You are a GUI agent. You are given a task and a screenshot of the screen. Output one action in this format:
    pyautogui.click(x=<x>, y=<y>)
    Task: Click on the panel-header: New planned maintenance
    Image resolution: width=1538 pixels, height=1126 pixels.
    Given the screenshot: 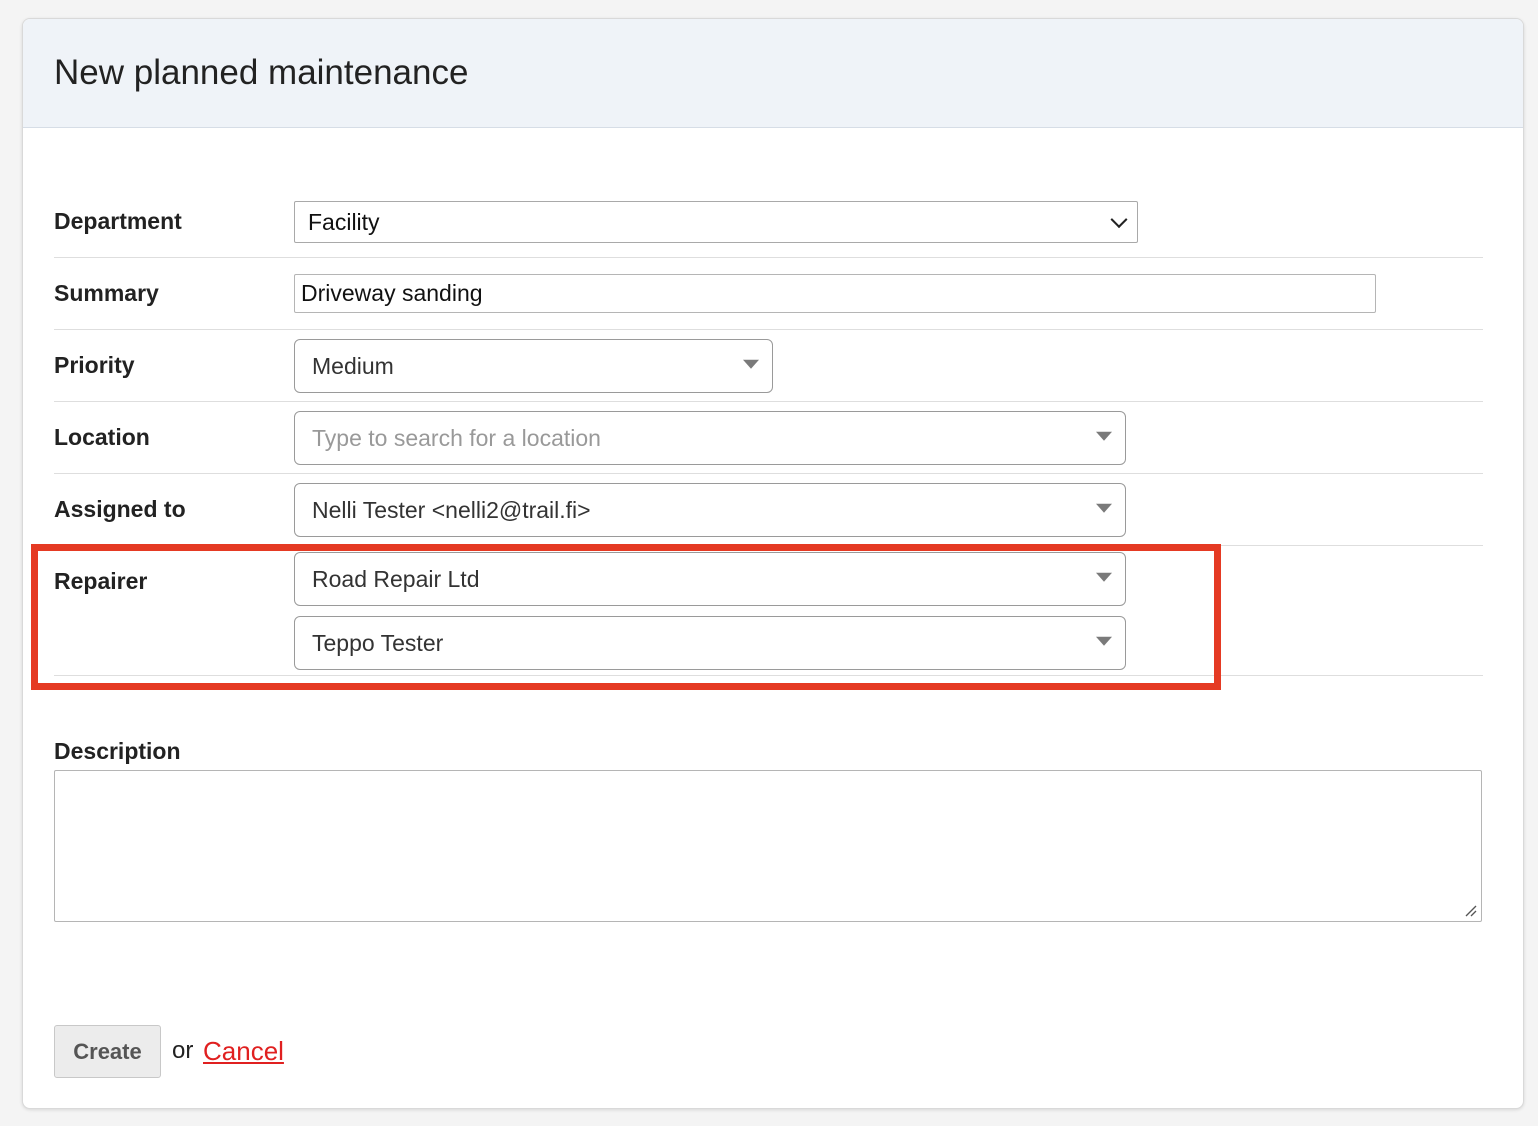 What is the action you would take?
    pyautogui.click(x=773, y=73)
    